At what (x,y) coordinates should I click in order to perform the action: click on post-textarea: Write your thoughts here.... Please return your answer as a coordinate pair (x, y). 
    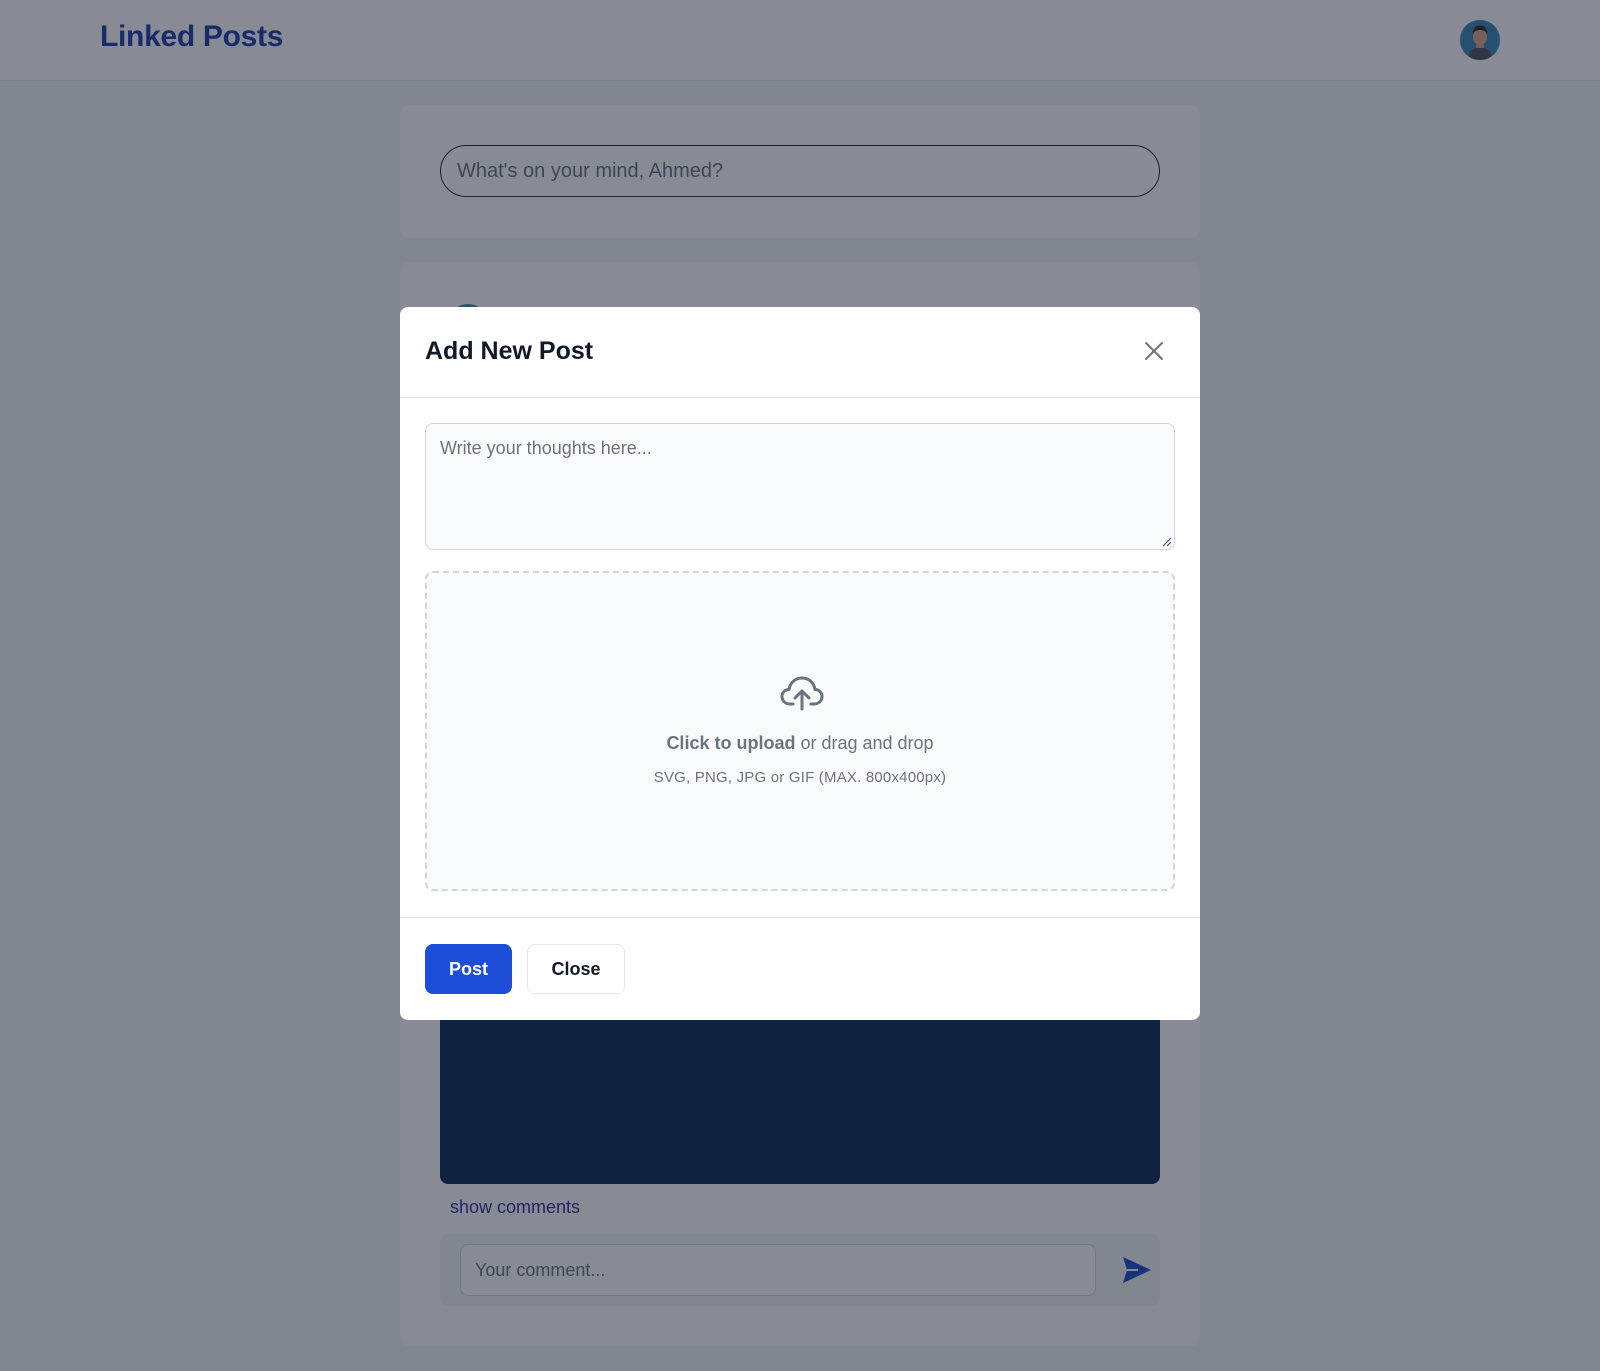
    Looking at the image, I should click on (800, 486).